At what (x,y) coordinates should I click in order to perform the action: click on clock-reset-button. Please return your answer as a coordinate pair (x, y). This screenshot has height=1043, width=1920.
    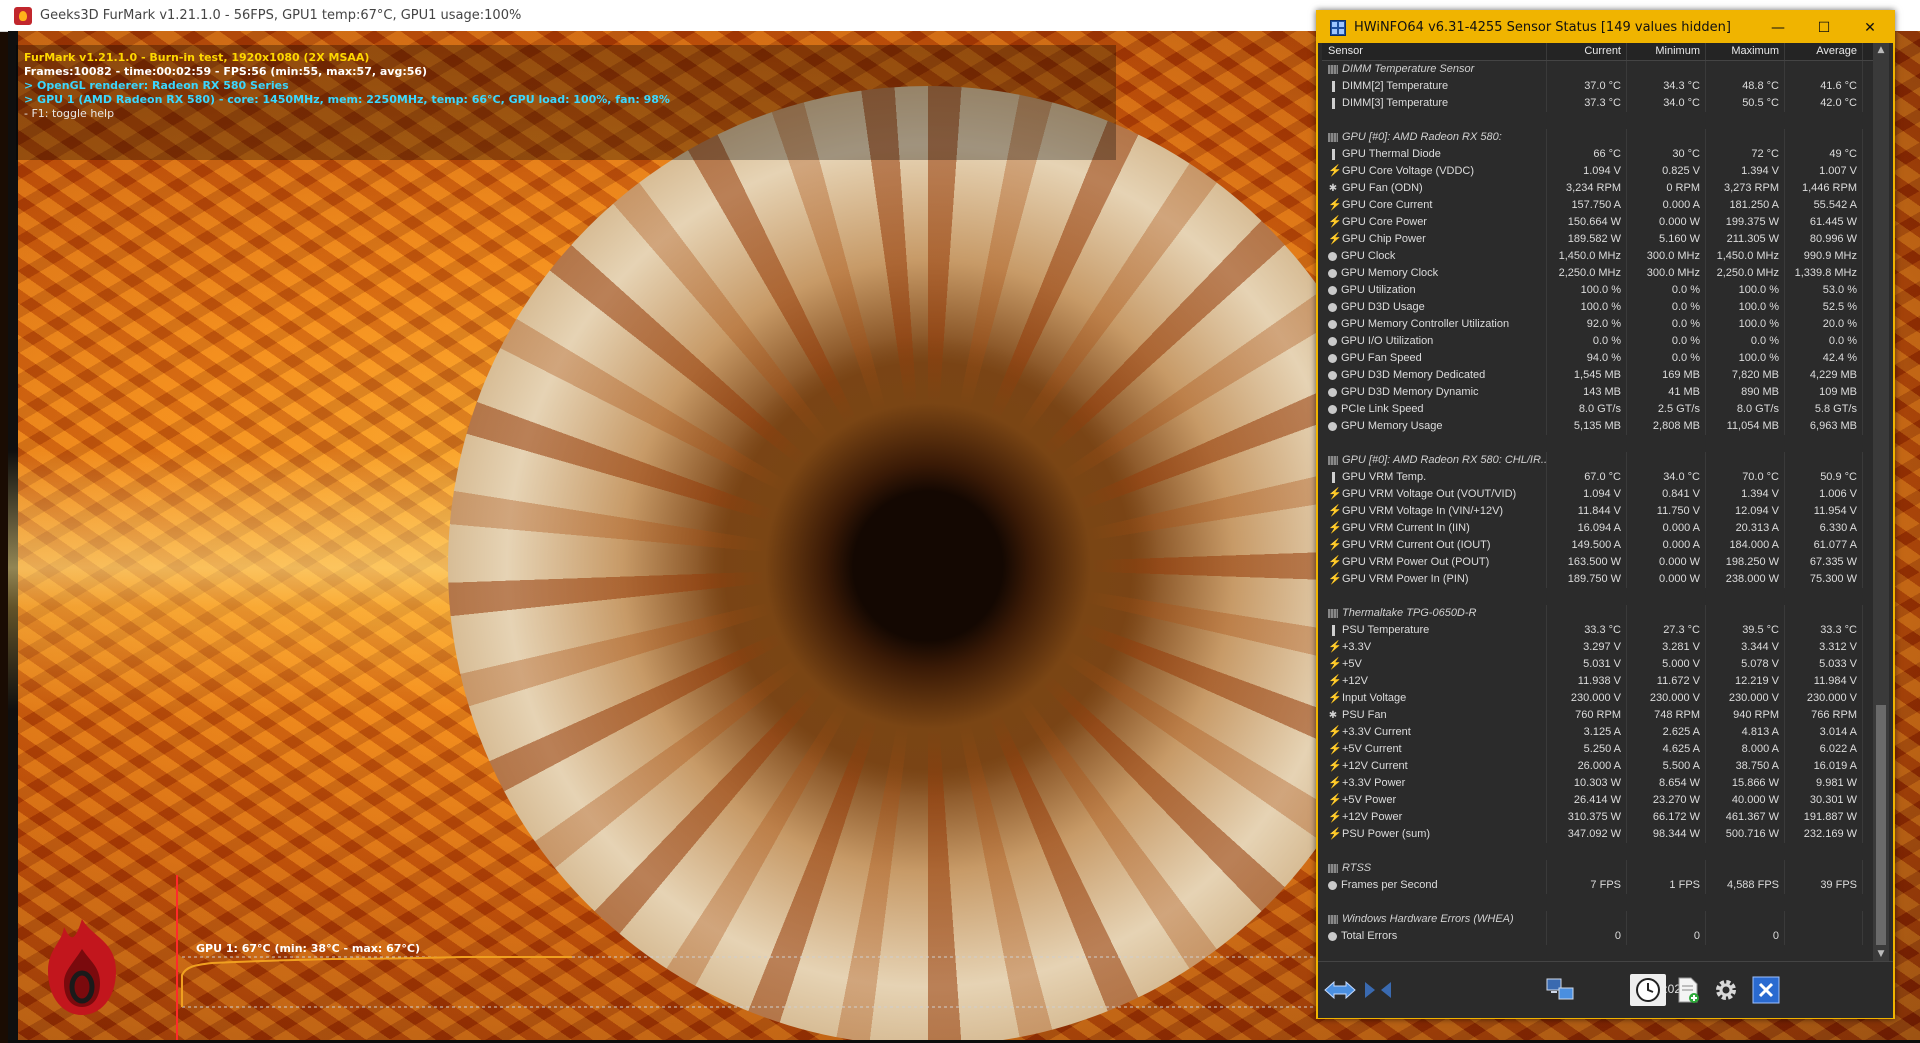
    Looking at the image, I should click on (1648, 990).